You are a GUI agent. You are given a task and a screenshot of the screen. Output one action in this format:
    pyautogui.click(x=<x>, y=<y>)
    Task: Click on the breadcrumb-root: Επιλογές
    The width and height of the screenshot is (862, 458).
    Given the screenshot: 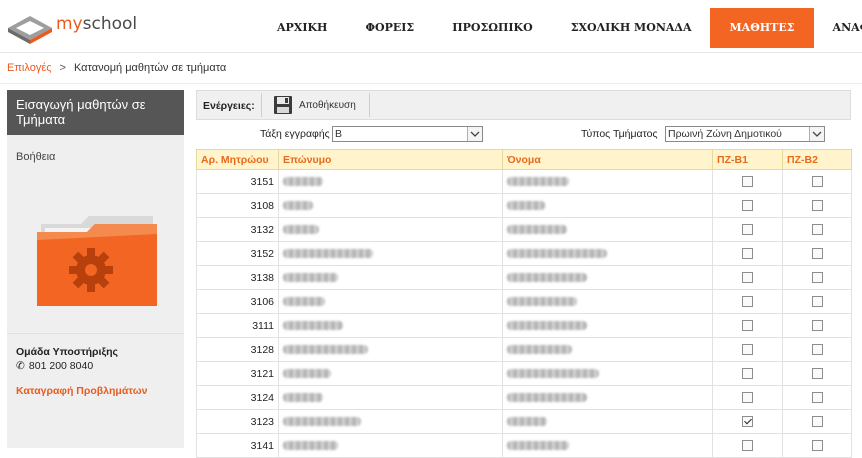 What is the action you would take?
    pyautogui.click(x=29, y=68)
    